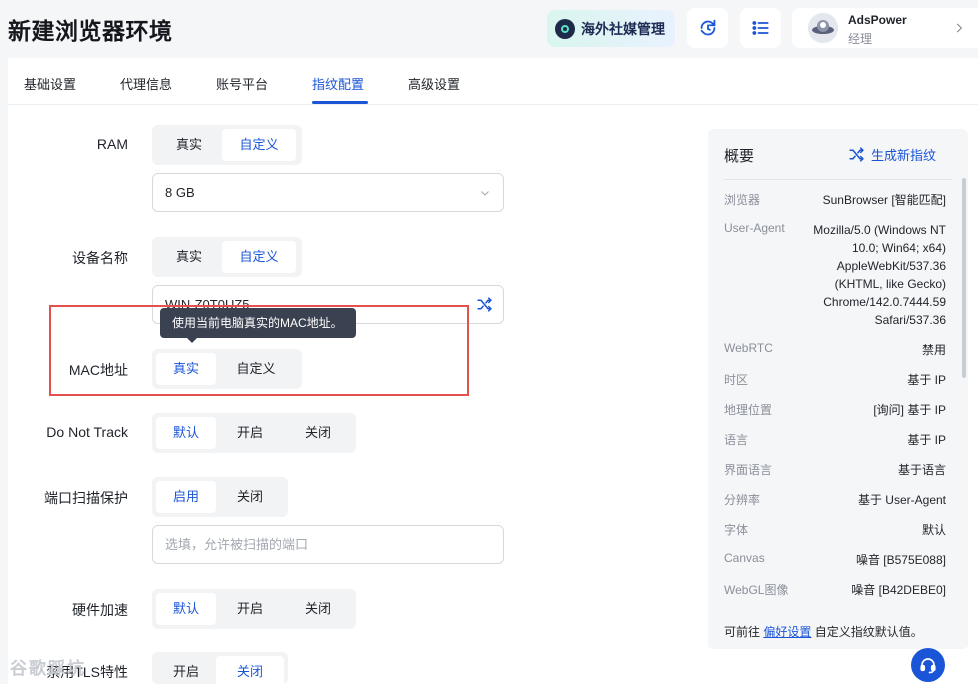 The width and height of the screenshot is (978, 684). What do you see at coordinates (338, 83) in the screenshot?
I see `tab-fingerprint: 指纹配置` at bounding box center [338, 83].